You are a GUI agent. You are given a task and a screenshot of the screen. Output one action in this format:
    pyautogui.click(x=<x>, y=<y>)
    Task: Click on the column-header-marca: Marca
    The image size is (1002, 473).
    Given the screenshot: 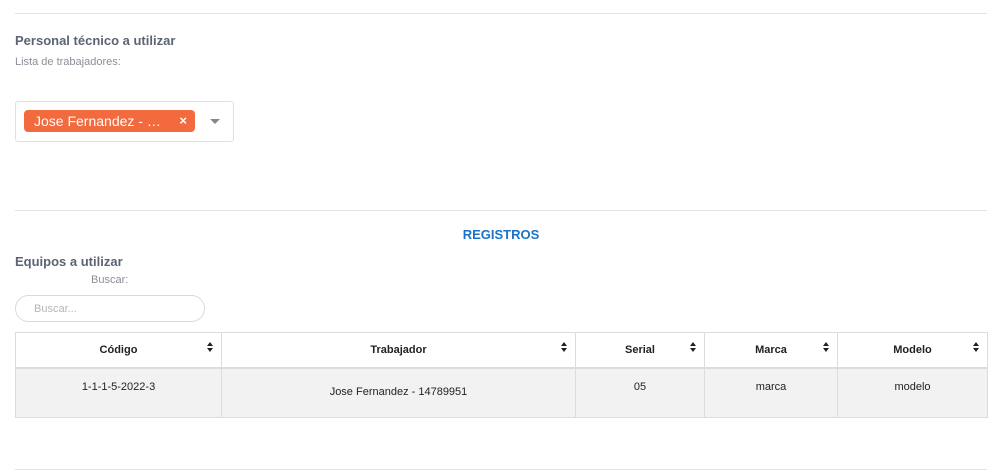 What is the action you would take?
    pyautogui.click(x=771, y=350)
    